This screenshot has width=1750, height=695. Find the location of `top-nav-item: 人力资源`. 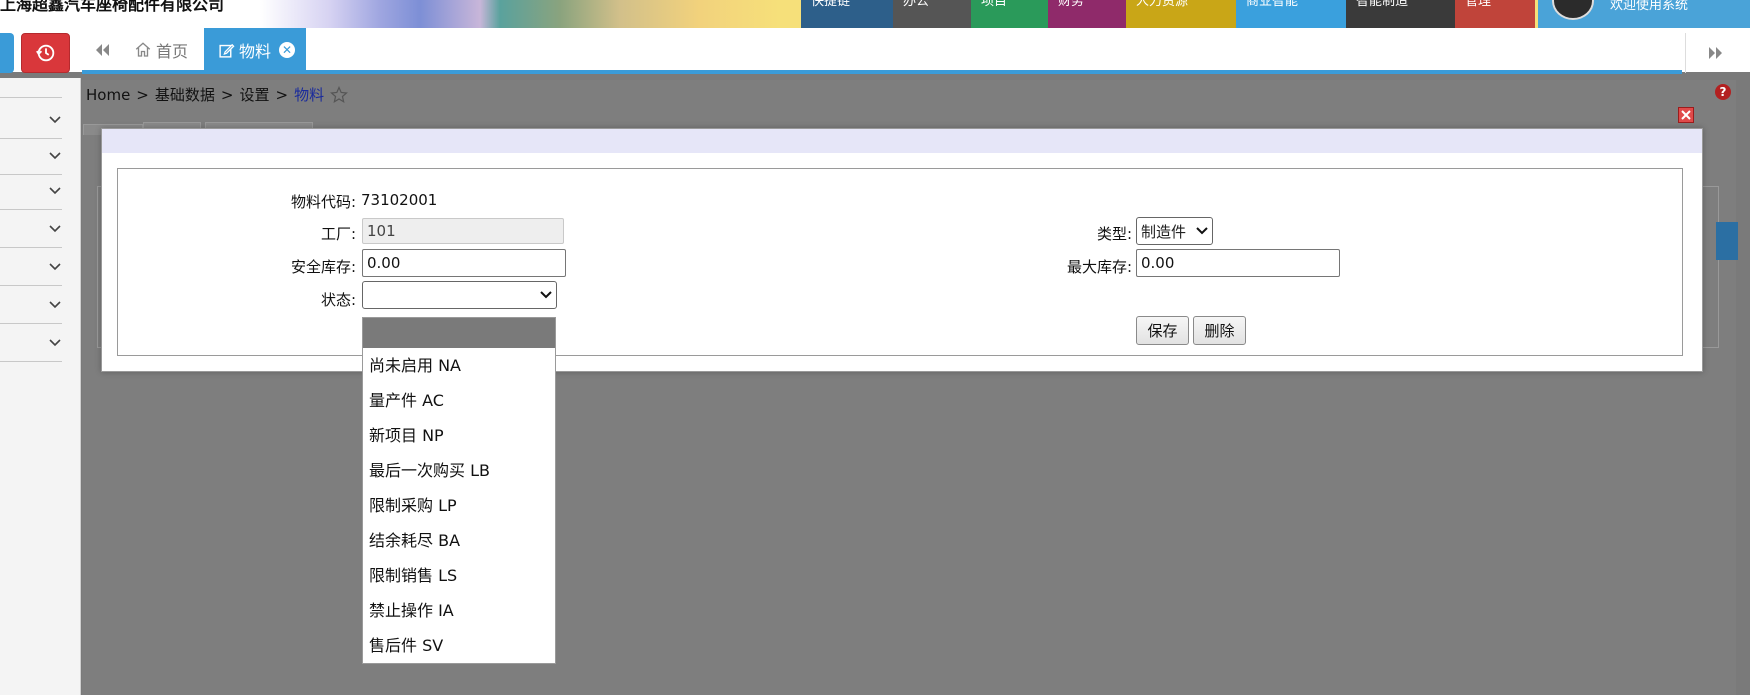

top-nav-item: 人力资源 is located at coordinates (1181, 14).